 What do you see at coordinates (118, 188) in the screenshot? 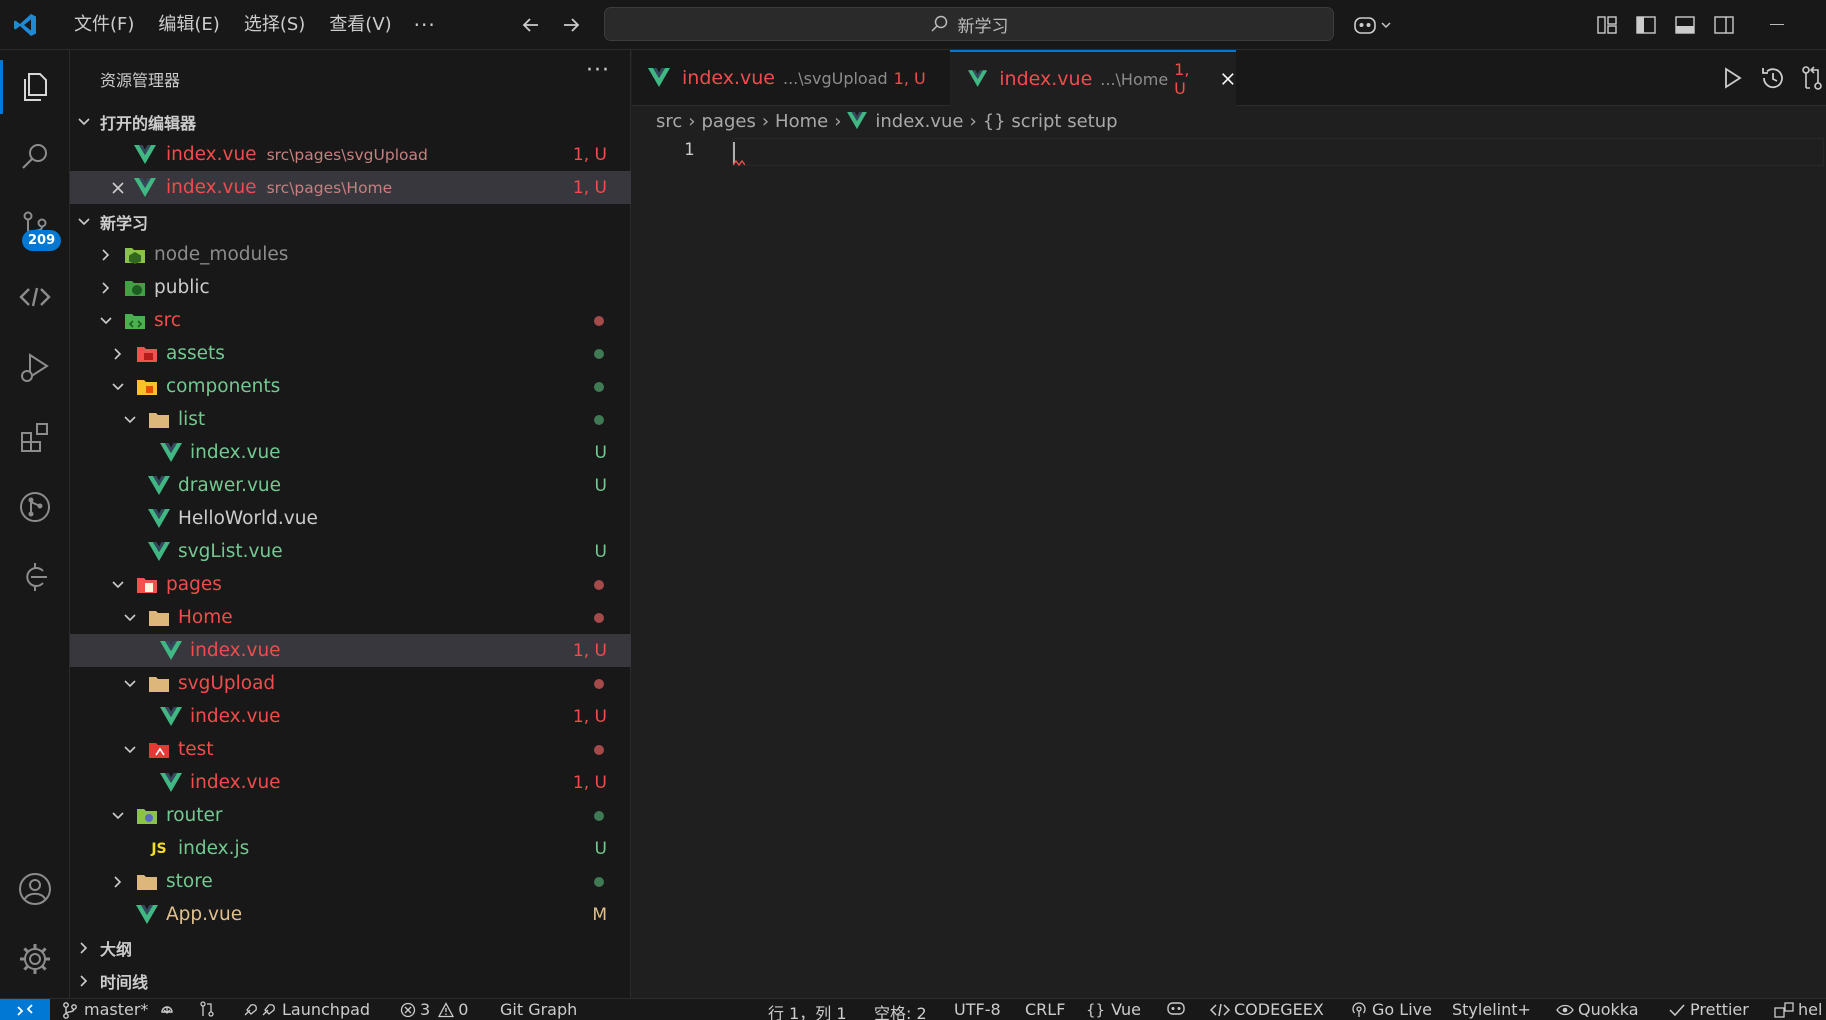
I see `close-icon` at bounding box center [118, 188].